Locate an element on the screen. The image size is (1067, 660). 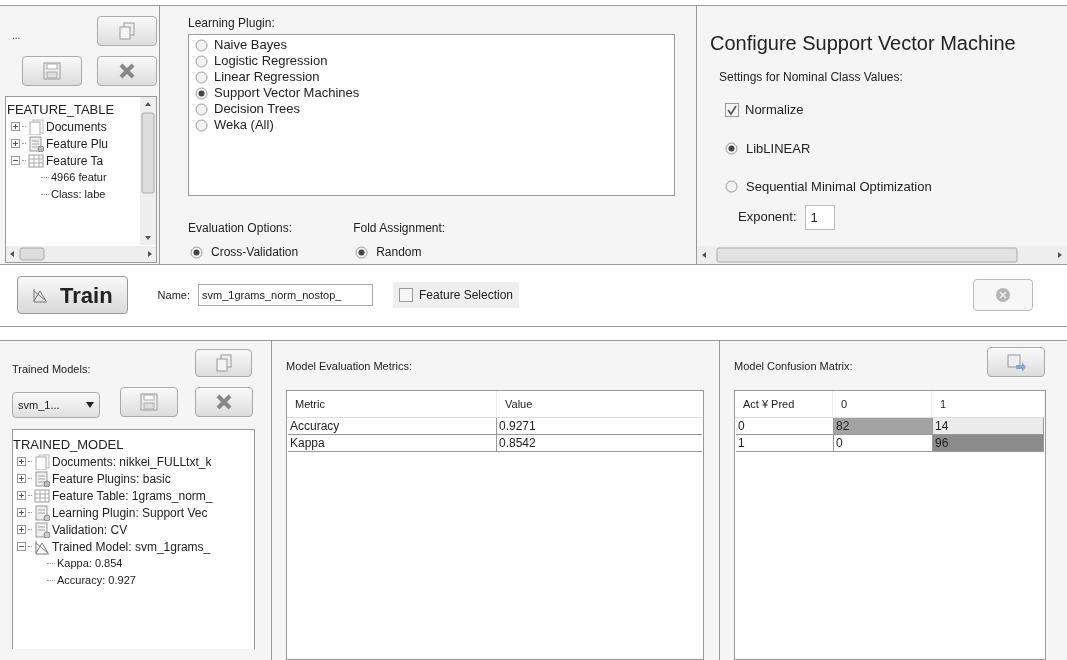
panel-label: Trained Models: is located at coordinates (51, 369).